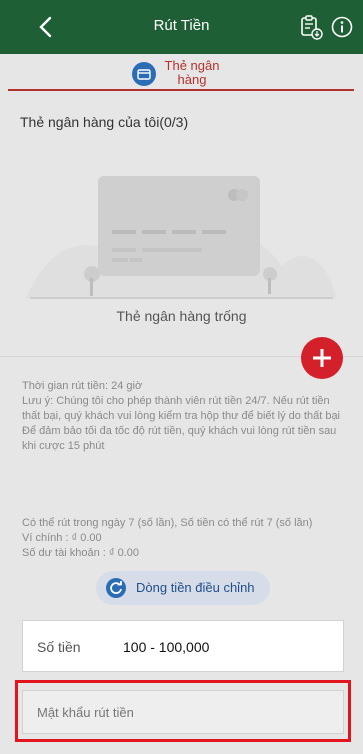 The image size is (363, 754). What do you see at coordinates (166, 647) in the screenshot?
I see `amount-range: 100 - 100,000` at bounding box center [166, 647].